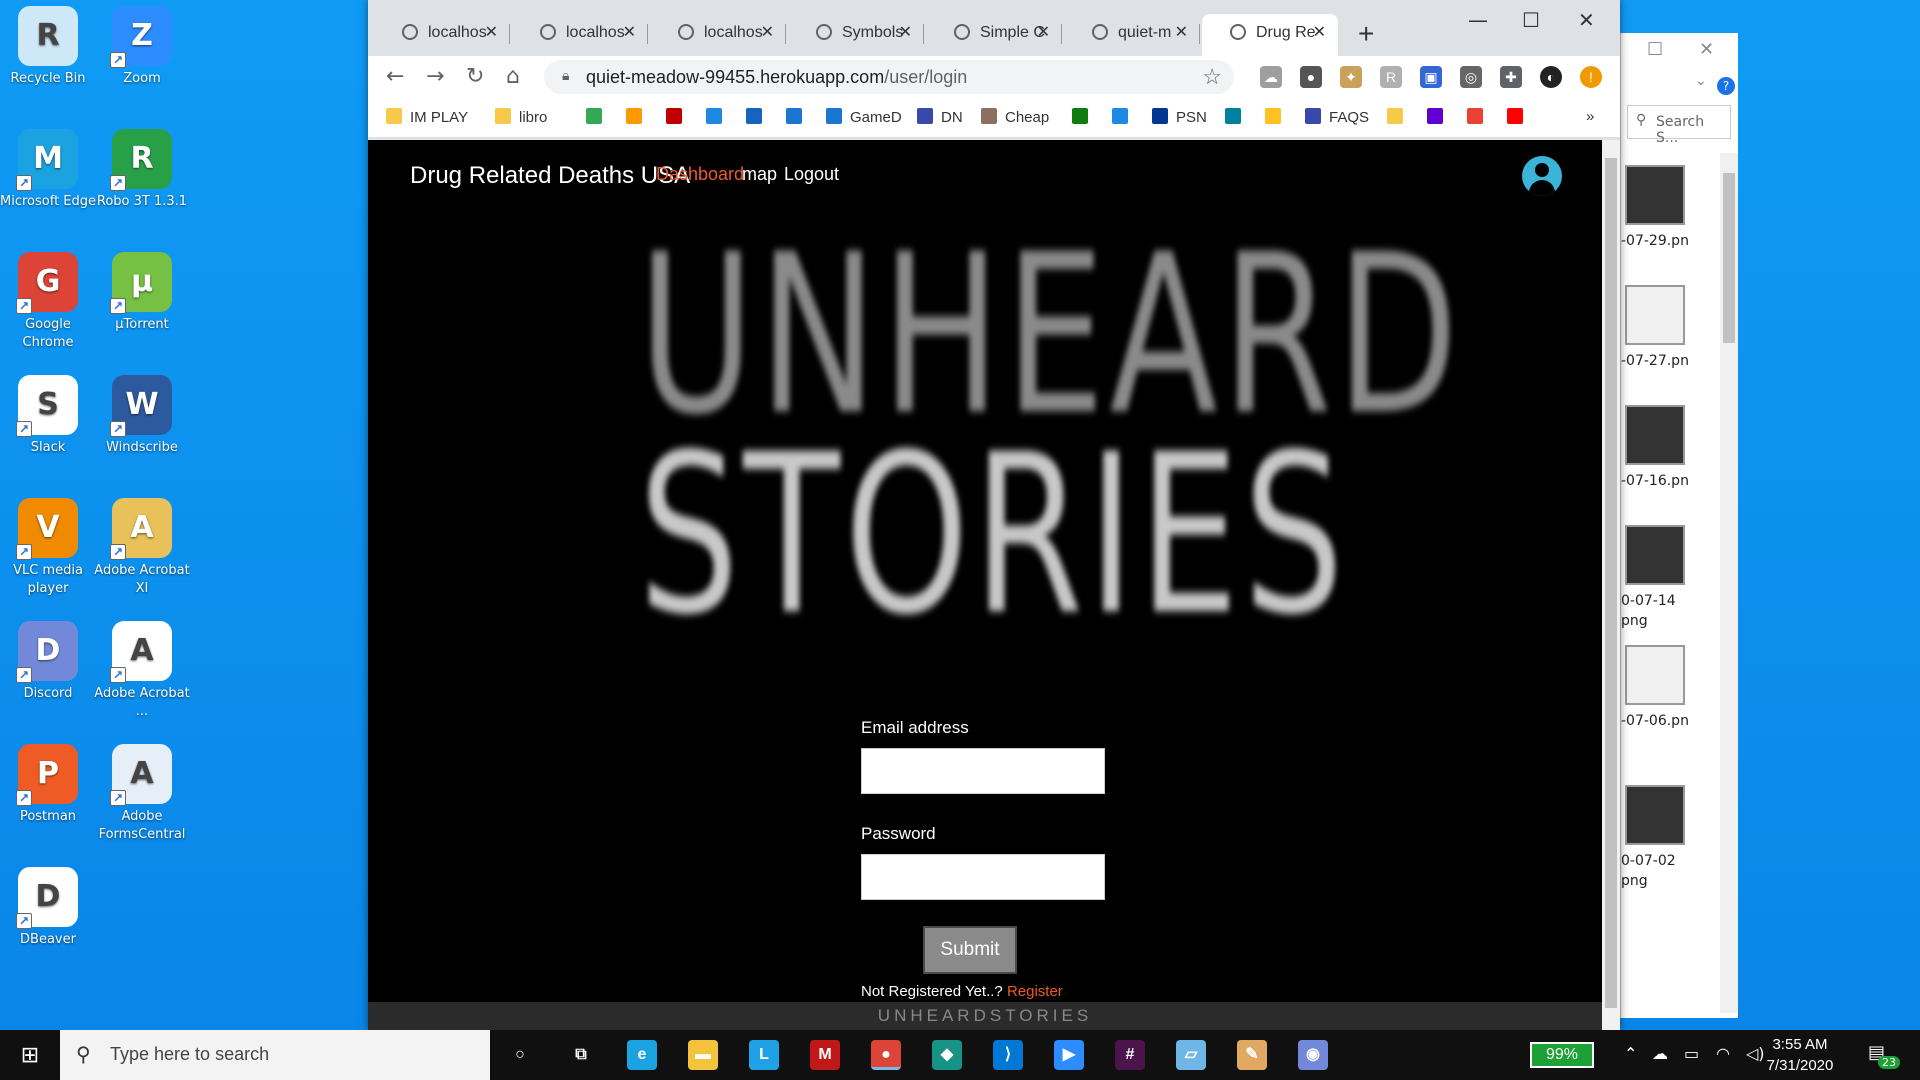  Describe the element at coordinates (1691, 1053) in the screenshot. I see `battery-icon: ▭` at that location.